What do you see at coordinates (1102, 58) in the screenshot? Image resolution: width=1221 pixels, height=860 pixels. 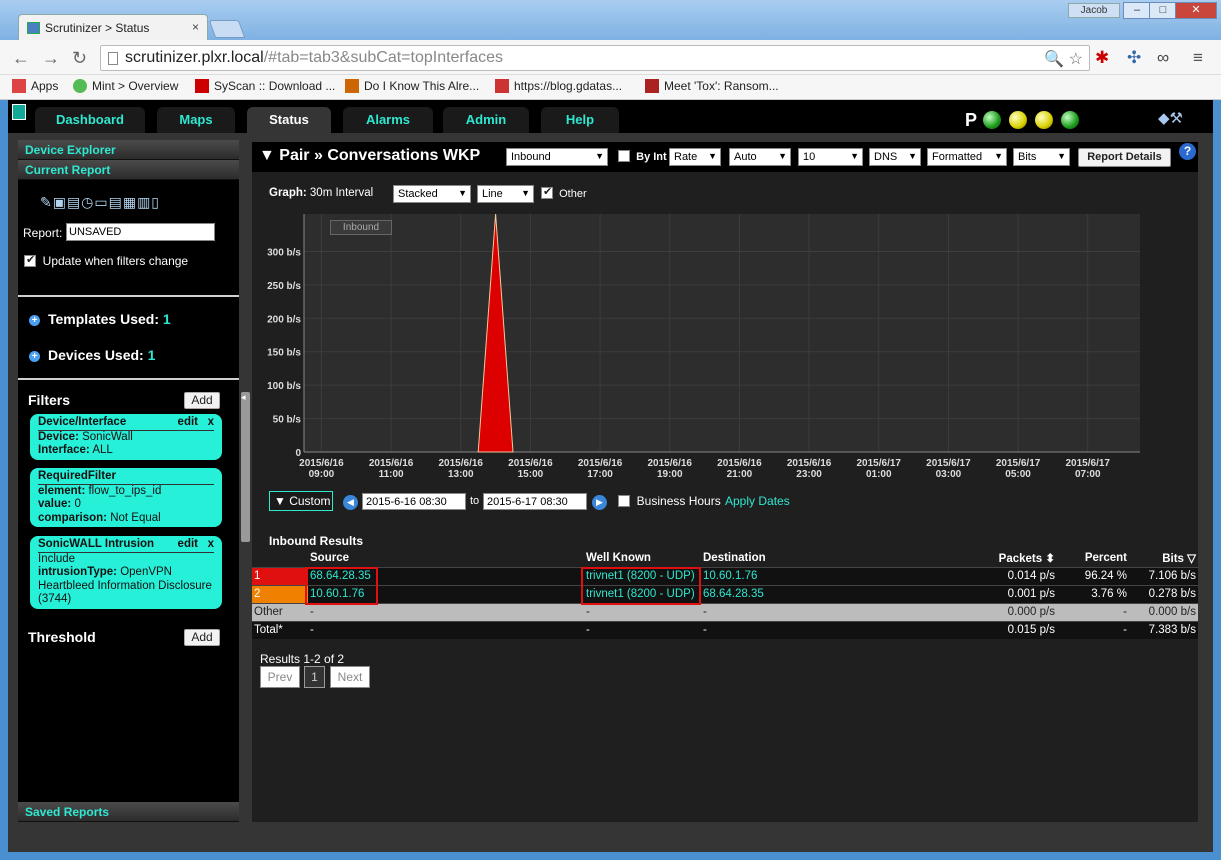 I see `extension-icon: ✱` at bounding box center [1102, 58].